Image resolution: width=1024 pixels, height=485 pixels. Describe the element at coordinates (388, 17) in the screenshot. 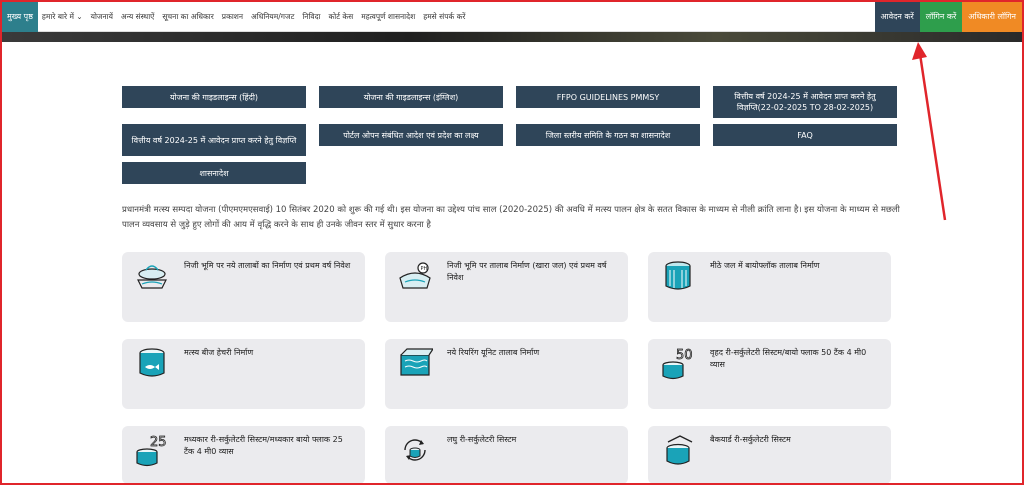

I see `nav-item-important-orders: महत्वपूर्ण शासनादेश` at that location.